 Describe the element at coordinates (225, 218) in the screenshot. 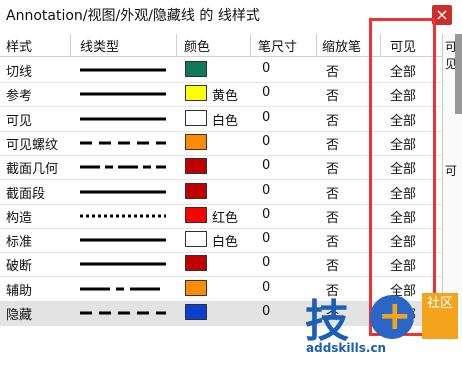

I see `color-label: 红色` at that location.